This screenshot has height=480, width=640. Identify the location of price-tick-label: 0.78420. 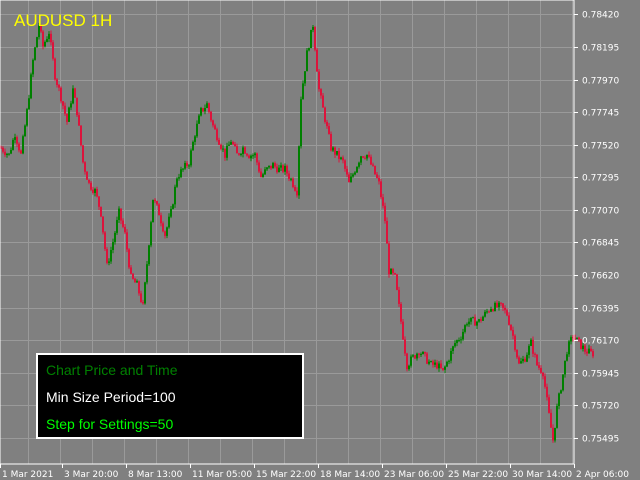
(600, 16).